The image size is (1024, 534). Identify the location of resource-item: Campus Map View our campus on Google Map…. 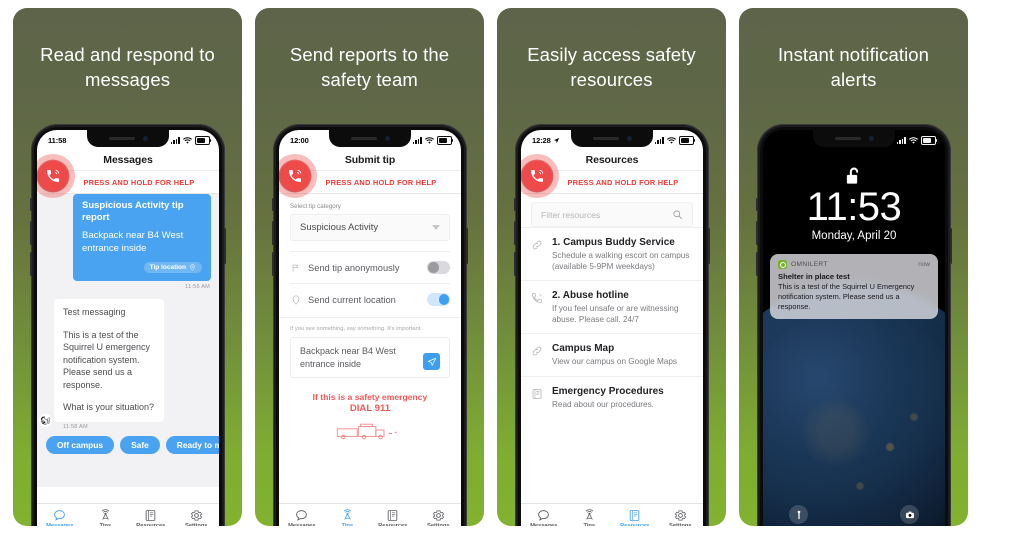
(612, 354).